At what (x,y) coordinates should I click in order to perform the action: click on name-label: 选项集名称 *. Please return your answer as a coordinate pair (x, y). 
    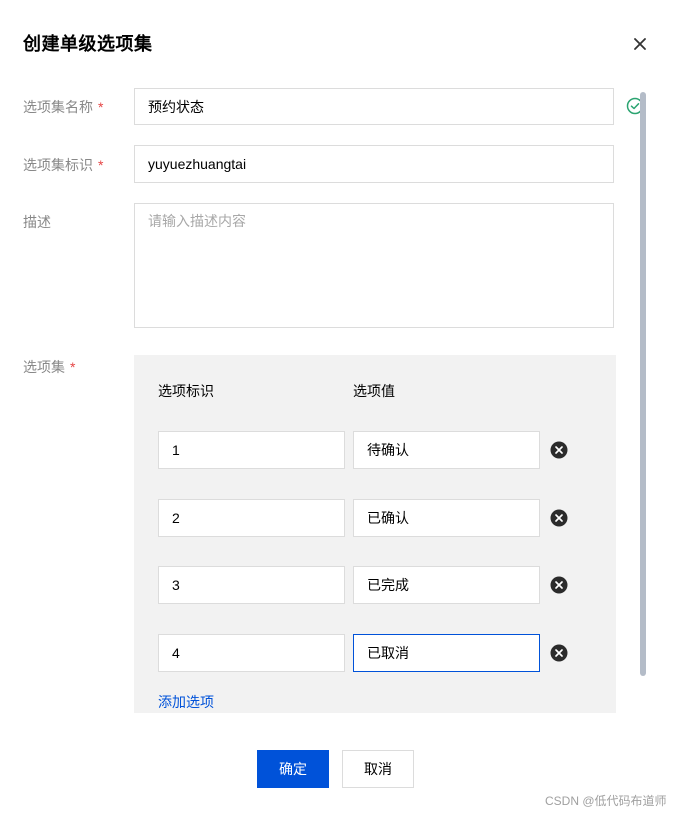
    Looking at the image, I should click on (63, 107).